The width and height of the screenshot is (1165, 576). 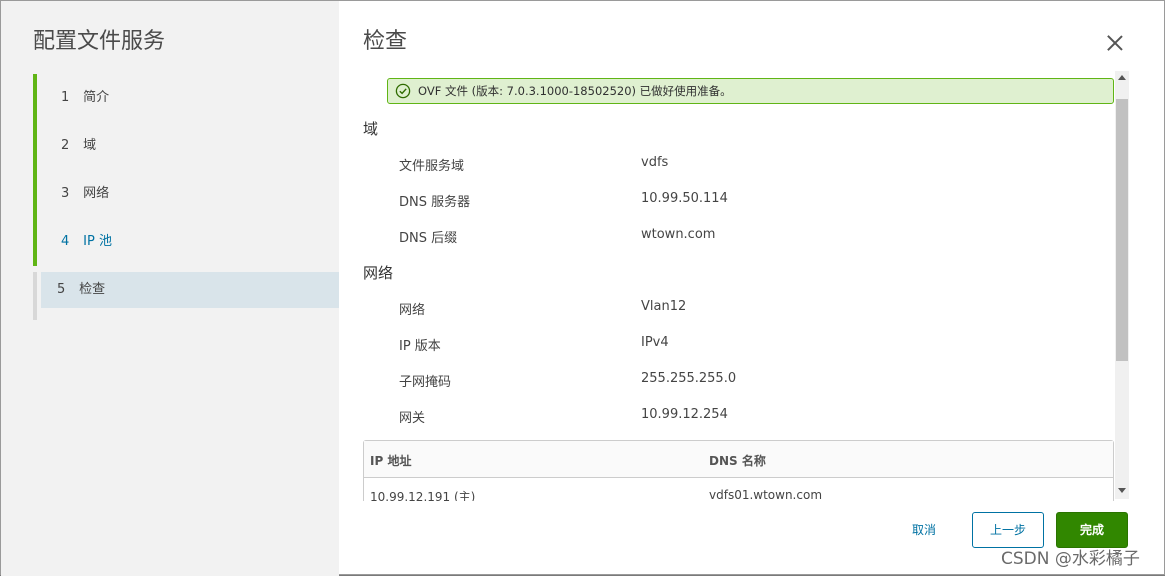 What do you see at coordinates (689, 378) in the screenshot?
I see `row-value: 255.255.255.0` at bounding box center [689, 378].